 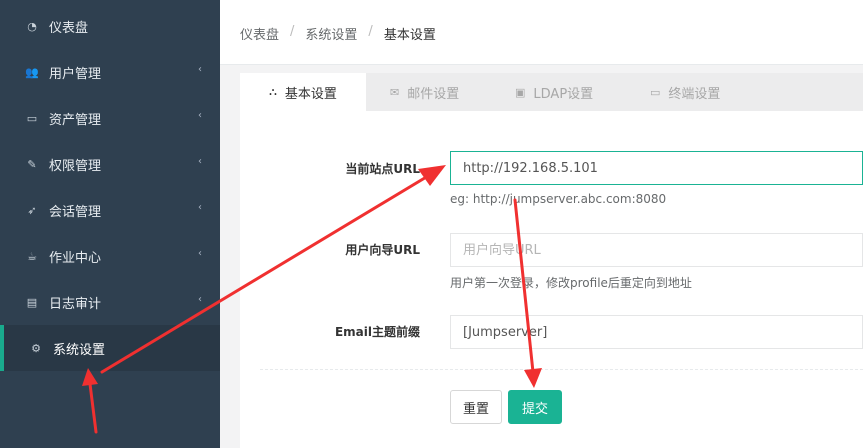 I want to click on breadcrumb-item-current: 基本设置, so click(x=409, y=35).